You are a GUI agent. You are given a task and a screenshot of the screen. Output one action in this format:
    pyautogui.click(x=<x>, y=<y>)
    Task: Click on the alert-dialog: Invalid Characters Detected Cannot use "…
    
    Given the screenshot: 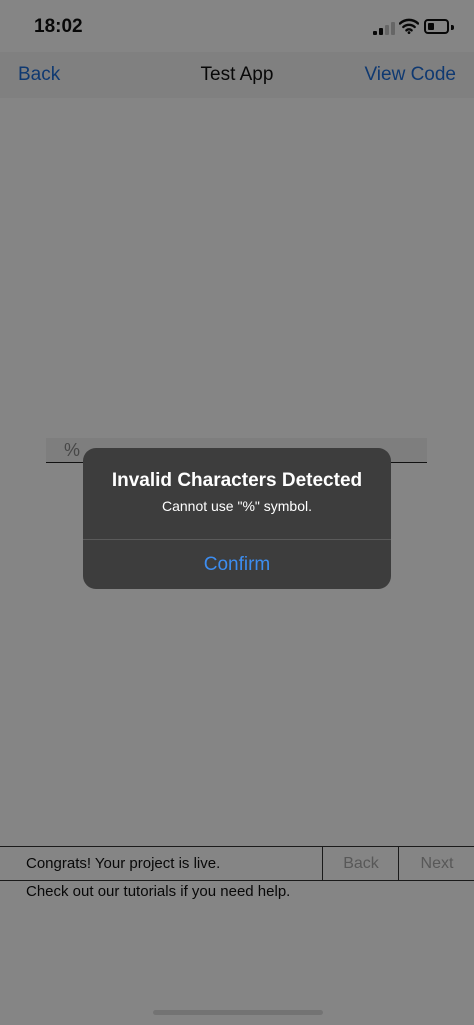 What is the action you would take?
    pyautogui.click(x=237, y=518)
    